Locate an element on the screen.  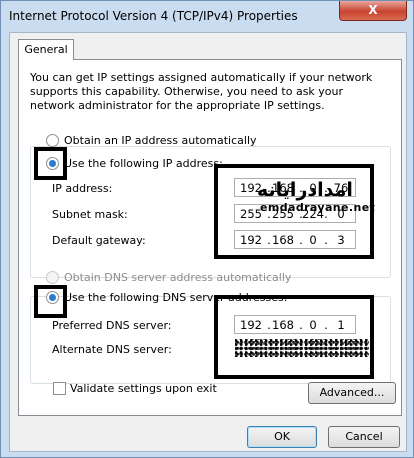
subnet-mask-label: Subnet mask: is located at coordinates (90, 214).